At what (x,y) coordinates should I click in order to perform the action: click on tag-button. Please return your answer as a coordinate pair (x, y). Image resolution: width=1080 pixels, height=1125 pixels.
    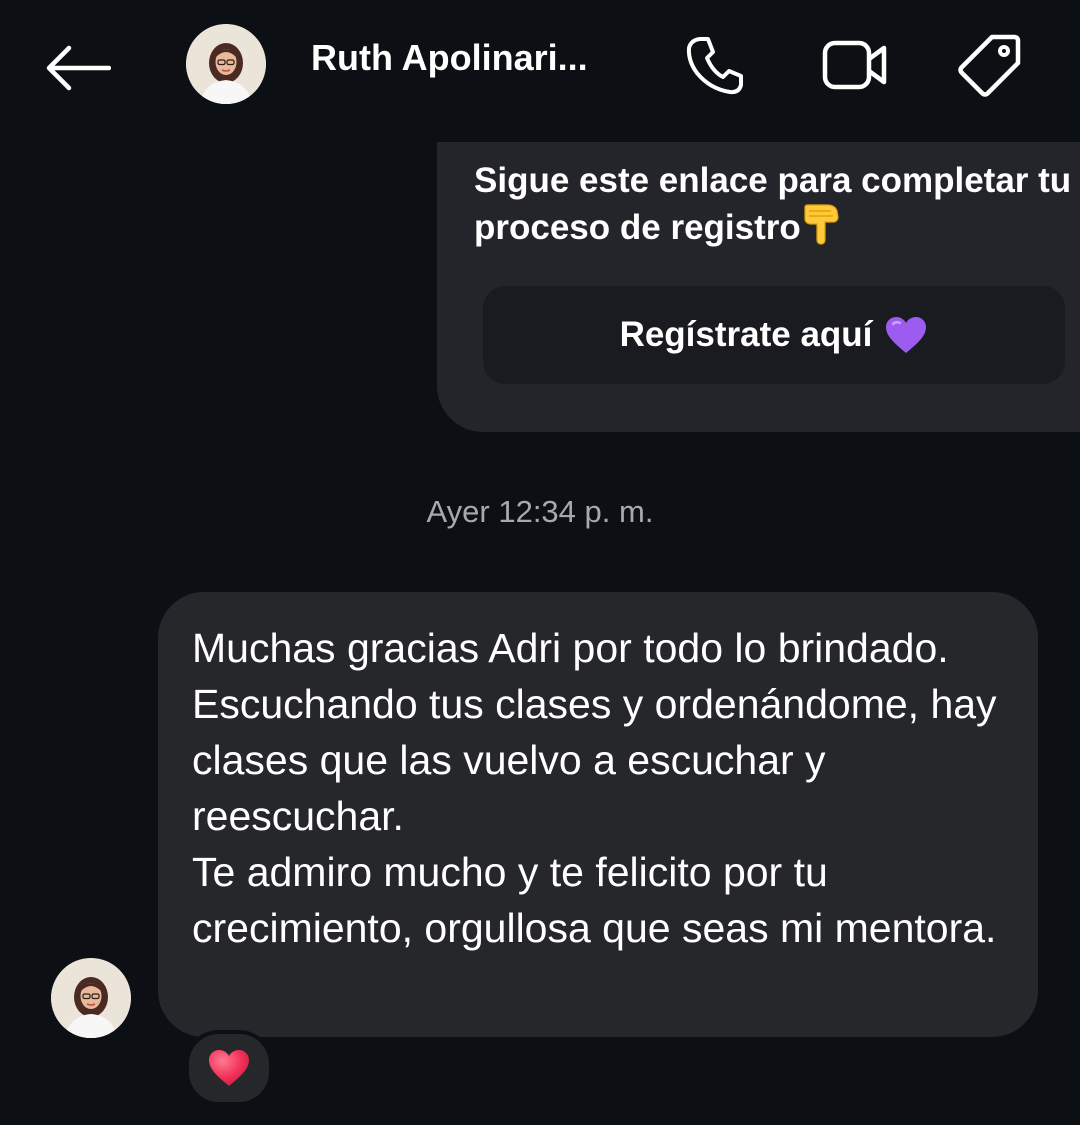
    Looking at the image, I should click on (990, 65).